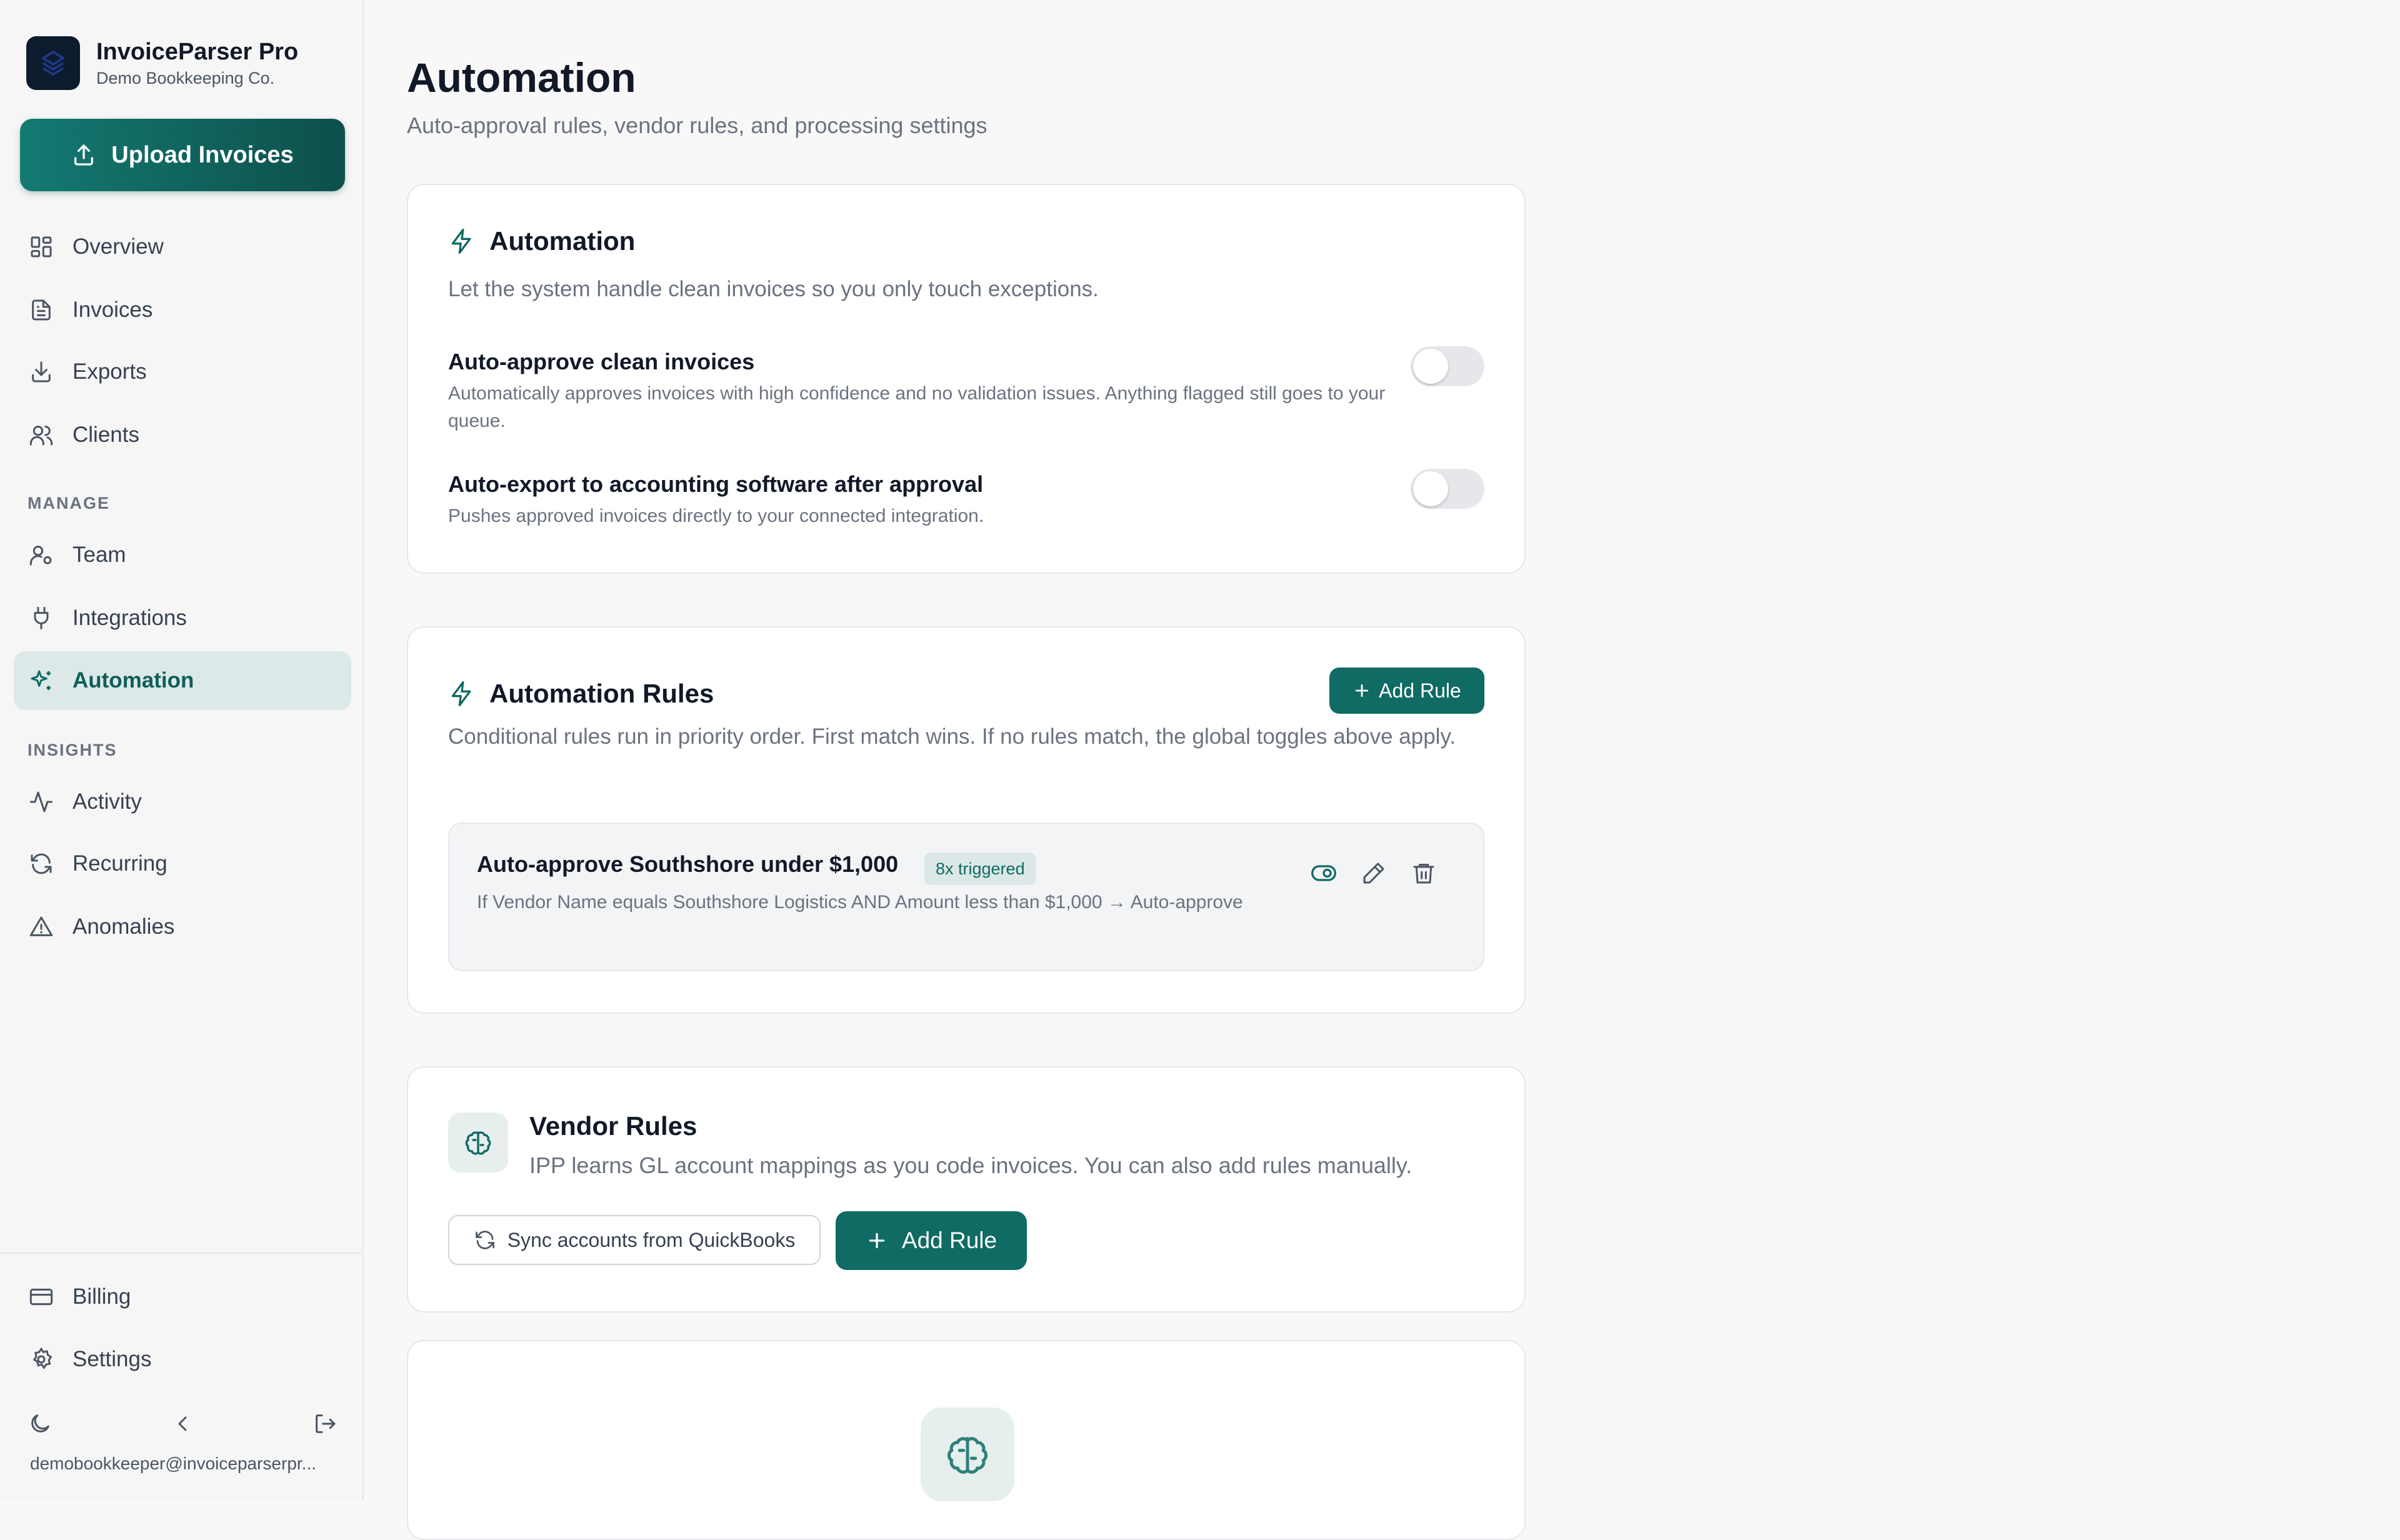 This screenshot has height=1540, width=2400. What do you see at coordinates (182, 1360) in the screenshot?
I see `nav-item-settings: Settings` at bounding box center [182, 1360].